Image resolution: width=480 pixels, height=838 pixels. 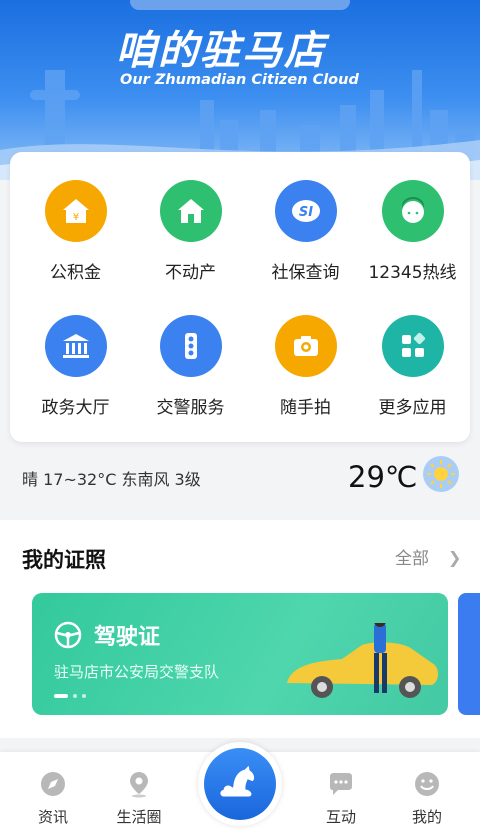 What do you see at coordinates (240, 654) in the screenshot?
I see `driver-license-card: 驾驶证 驻马店市公安局交警支队` at bounding box center [240, 654].